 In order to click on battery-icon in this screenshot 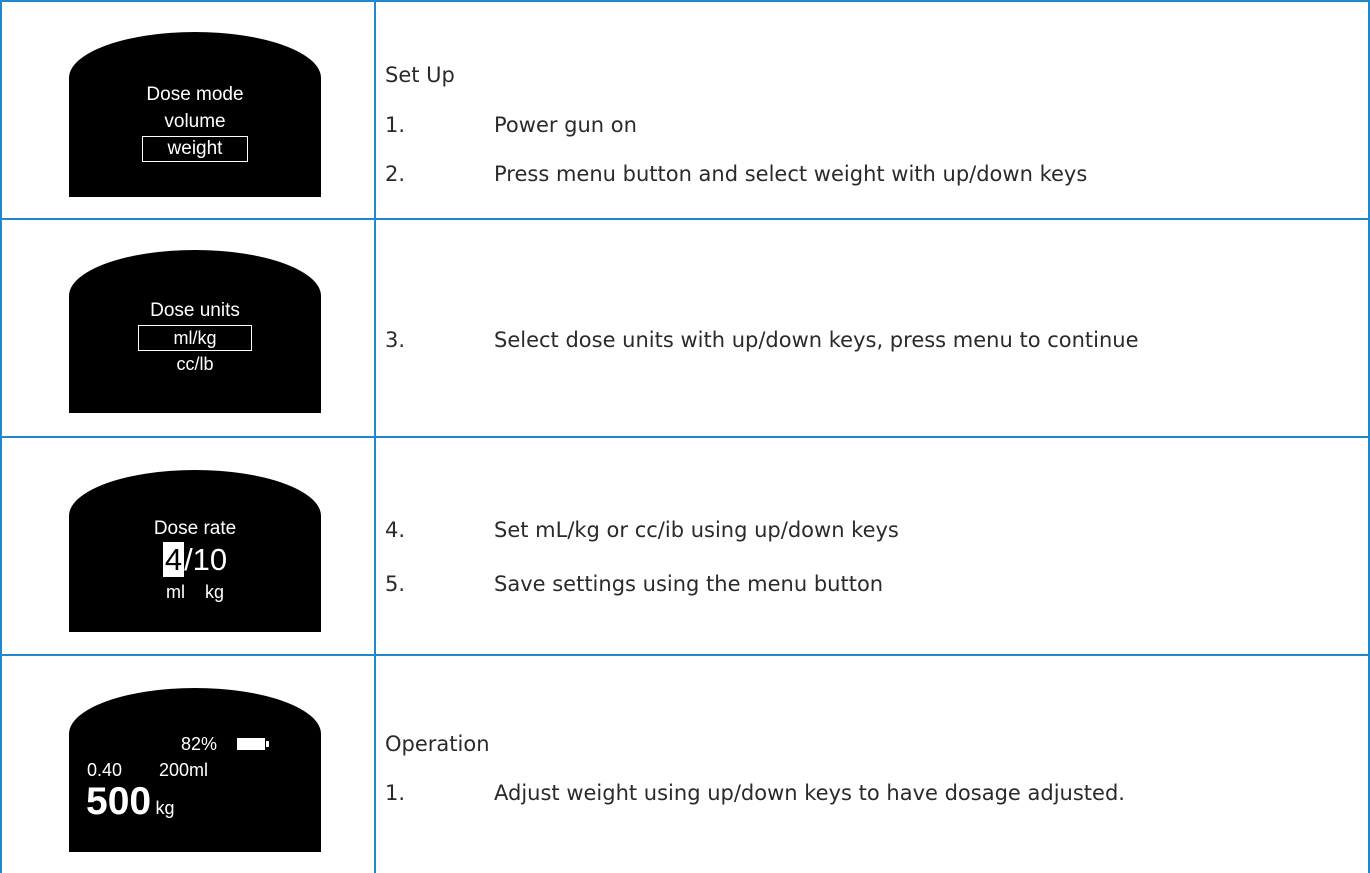, I will do `click(251, 744)`.